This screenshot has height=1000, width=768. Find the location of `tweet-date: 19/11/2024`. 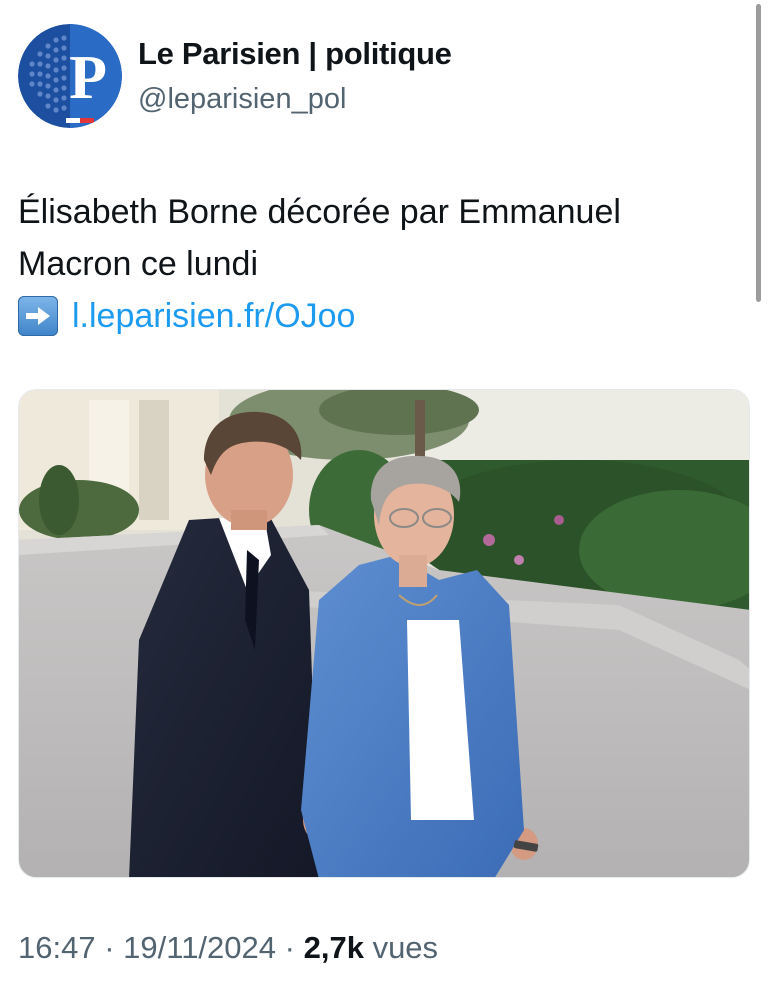

tweet-date: 19/11/2024 is located at coordinates (199, 947).